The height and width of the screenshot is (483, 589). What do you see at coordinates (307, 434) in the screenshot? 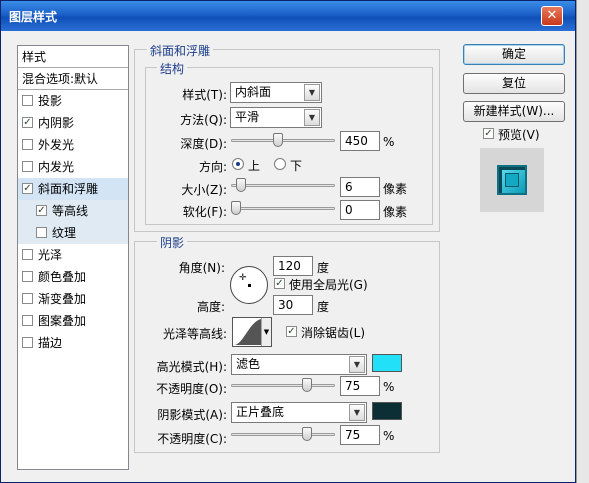
I see `shadow-opacity-thumb` at bounding box center [307, 434].